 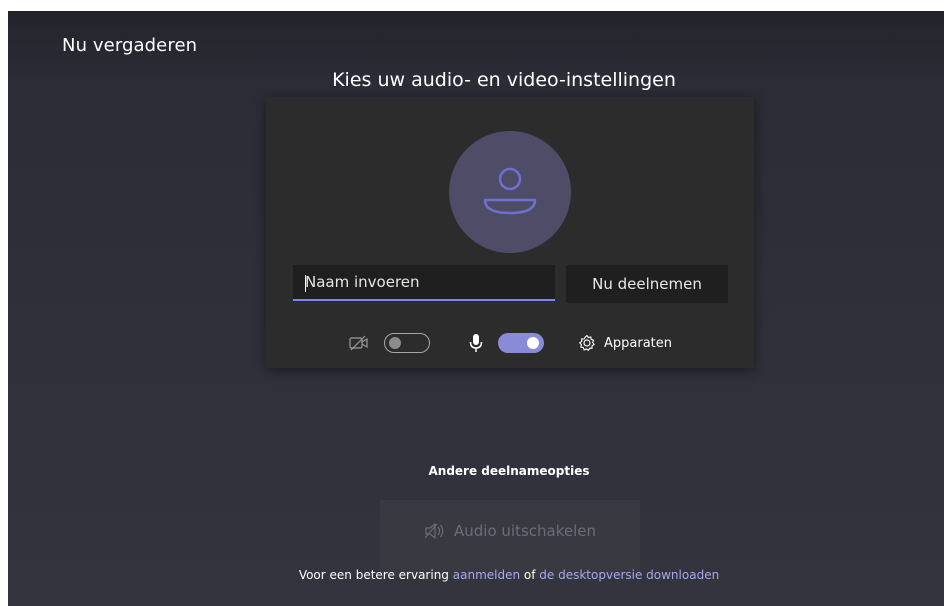 What do you see at coordinates (395, 343) in the screenshot?
I see `camera-toggle-knob` at bounding box center [395, 343].